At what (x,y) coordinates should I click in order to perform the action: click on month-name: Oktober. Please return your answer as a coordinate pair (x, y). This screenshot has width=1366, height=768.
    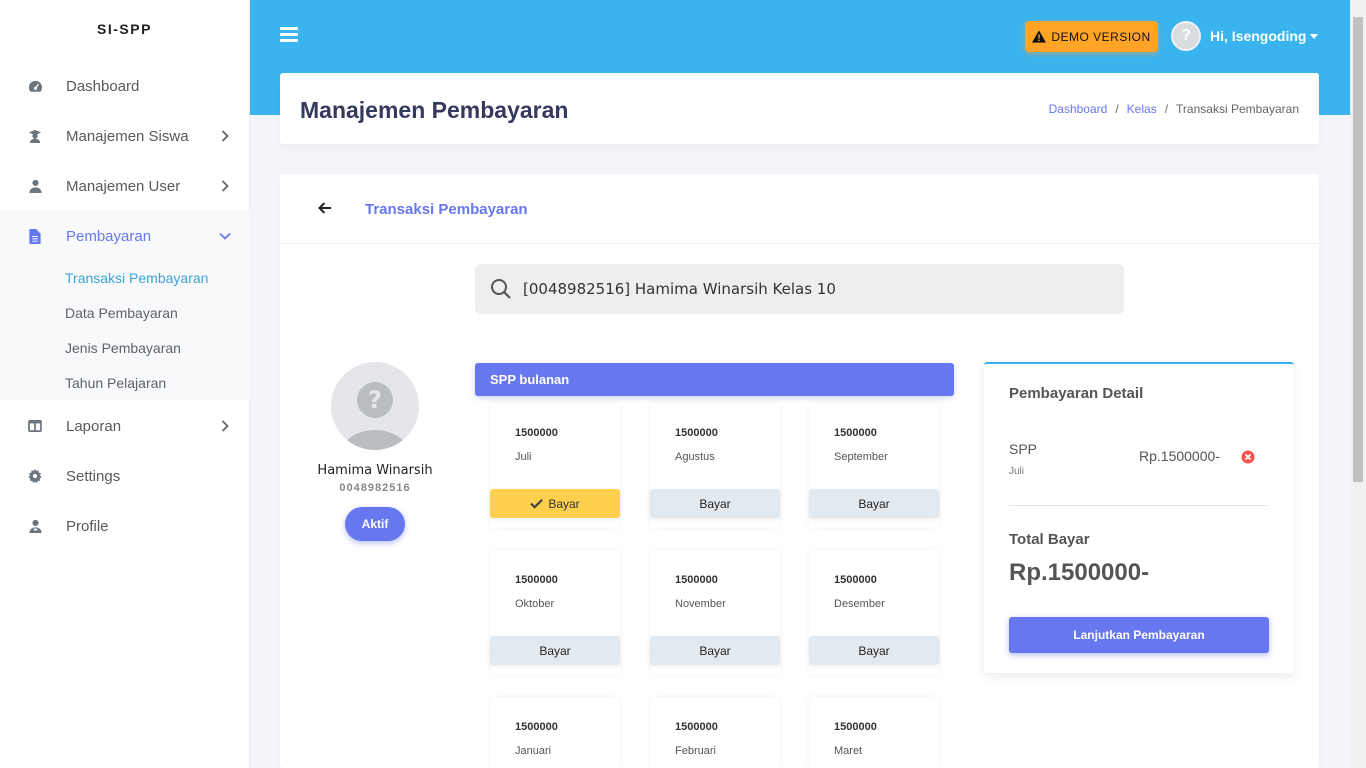
    Looking at the image, I should click on (535, 604).